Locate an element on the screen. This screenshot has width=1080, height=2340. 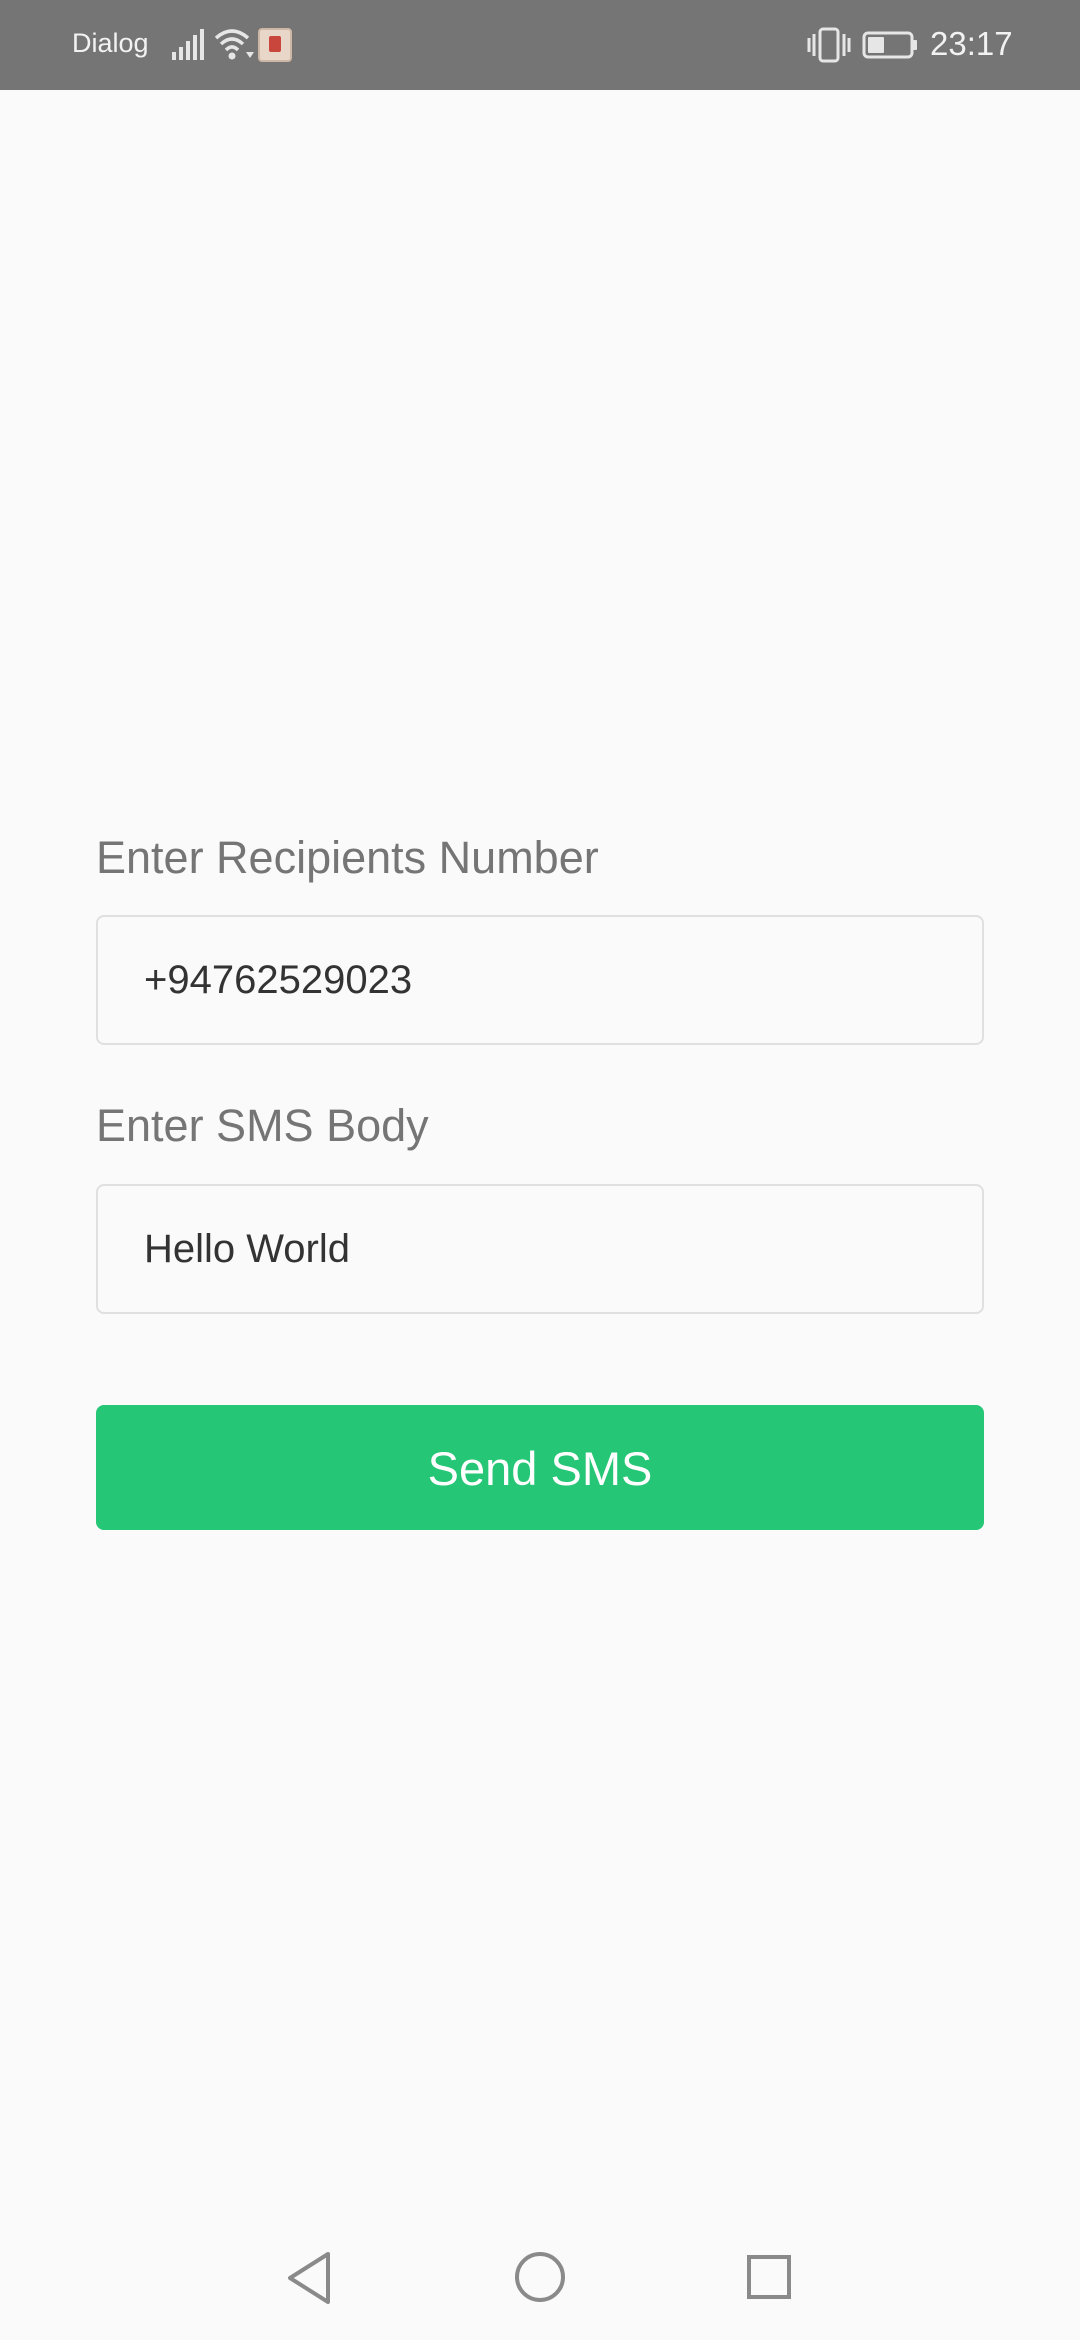
sms-body-label: Enter SMS Body is located at coordinates (262, 1125).